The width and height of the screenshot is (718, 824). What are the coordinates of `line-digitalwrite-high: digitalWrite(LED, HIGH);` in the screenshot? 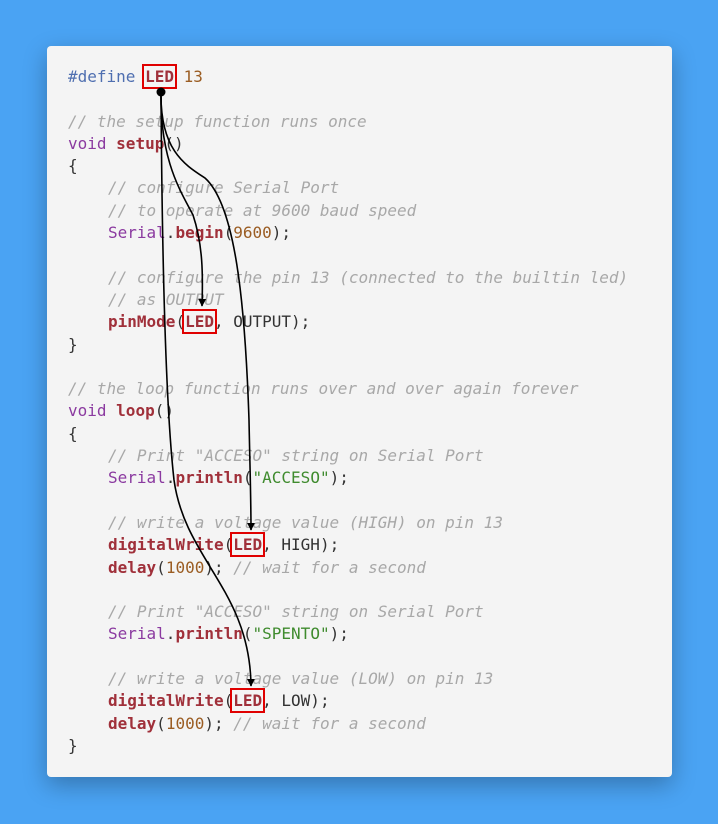 It's located at (348, 545).